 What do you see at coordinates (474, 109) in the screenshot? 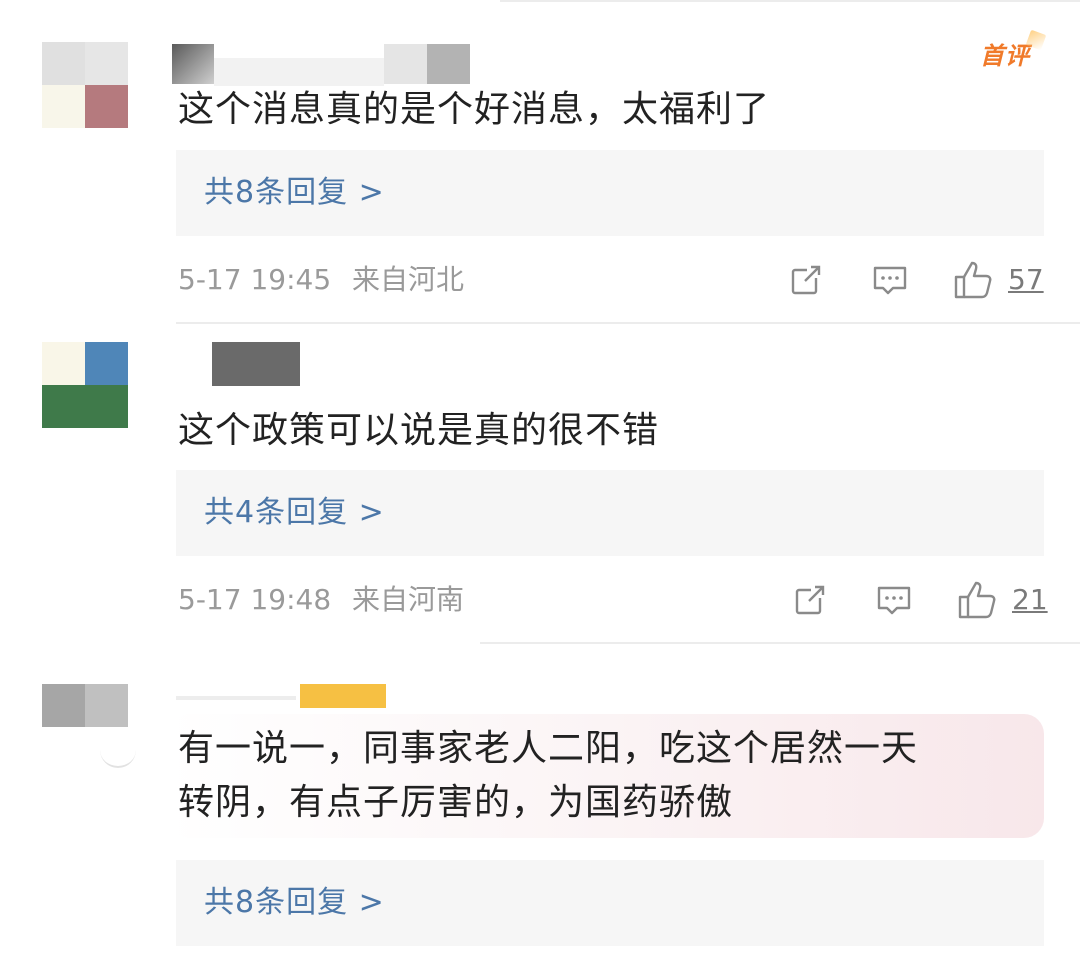
I see `comment-text: 这个消息真的是个好消息，太福利了` at bounding box center [474, 109].